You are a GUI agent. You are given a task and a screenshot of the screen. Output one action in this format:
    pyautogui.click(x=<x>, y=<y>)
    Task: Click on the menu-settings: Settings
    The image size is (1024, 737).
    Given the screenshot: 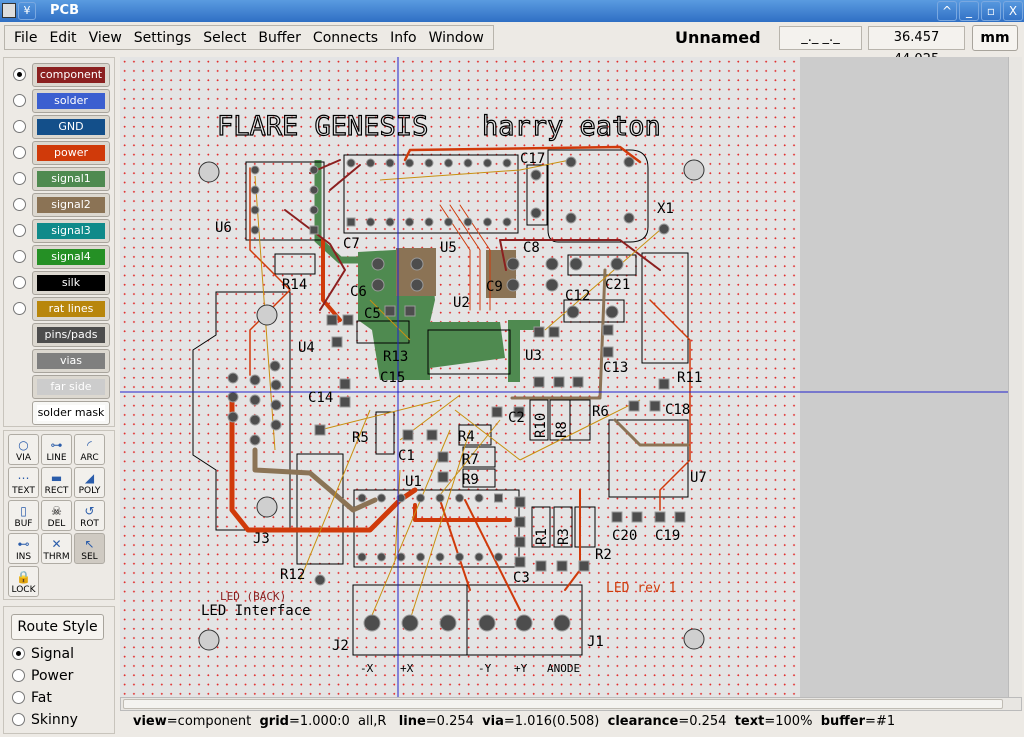 What is the action you would take?
    pyautogui.click(x=162, y=38)
    